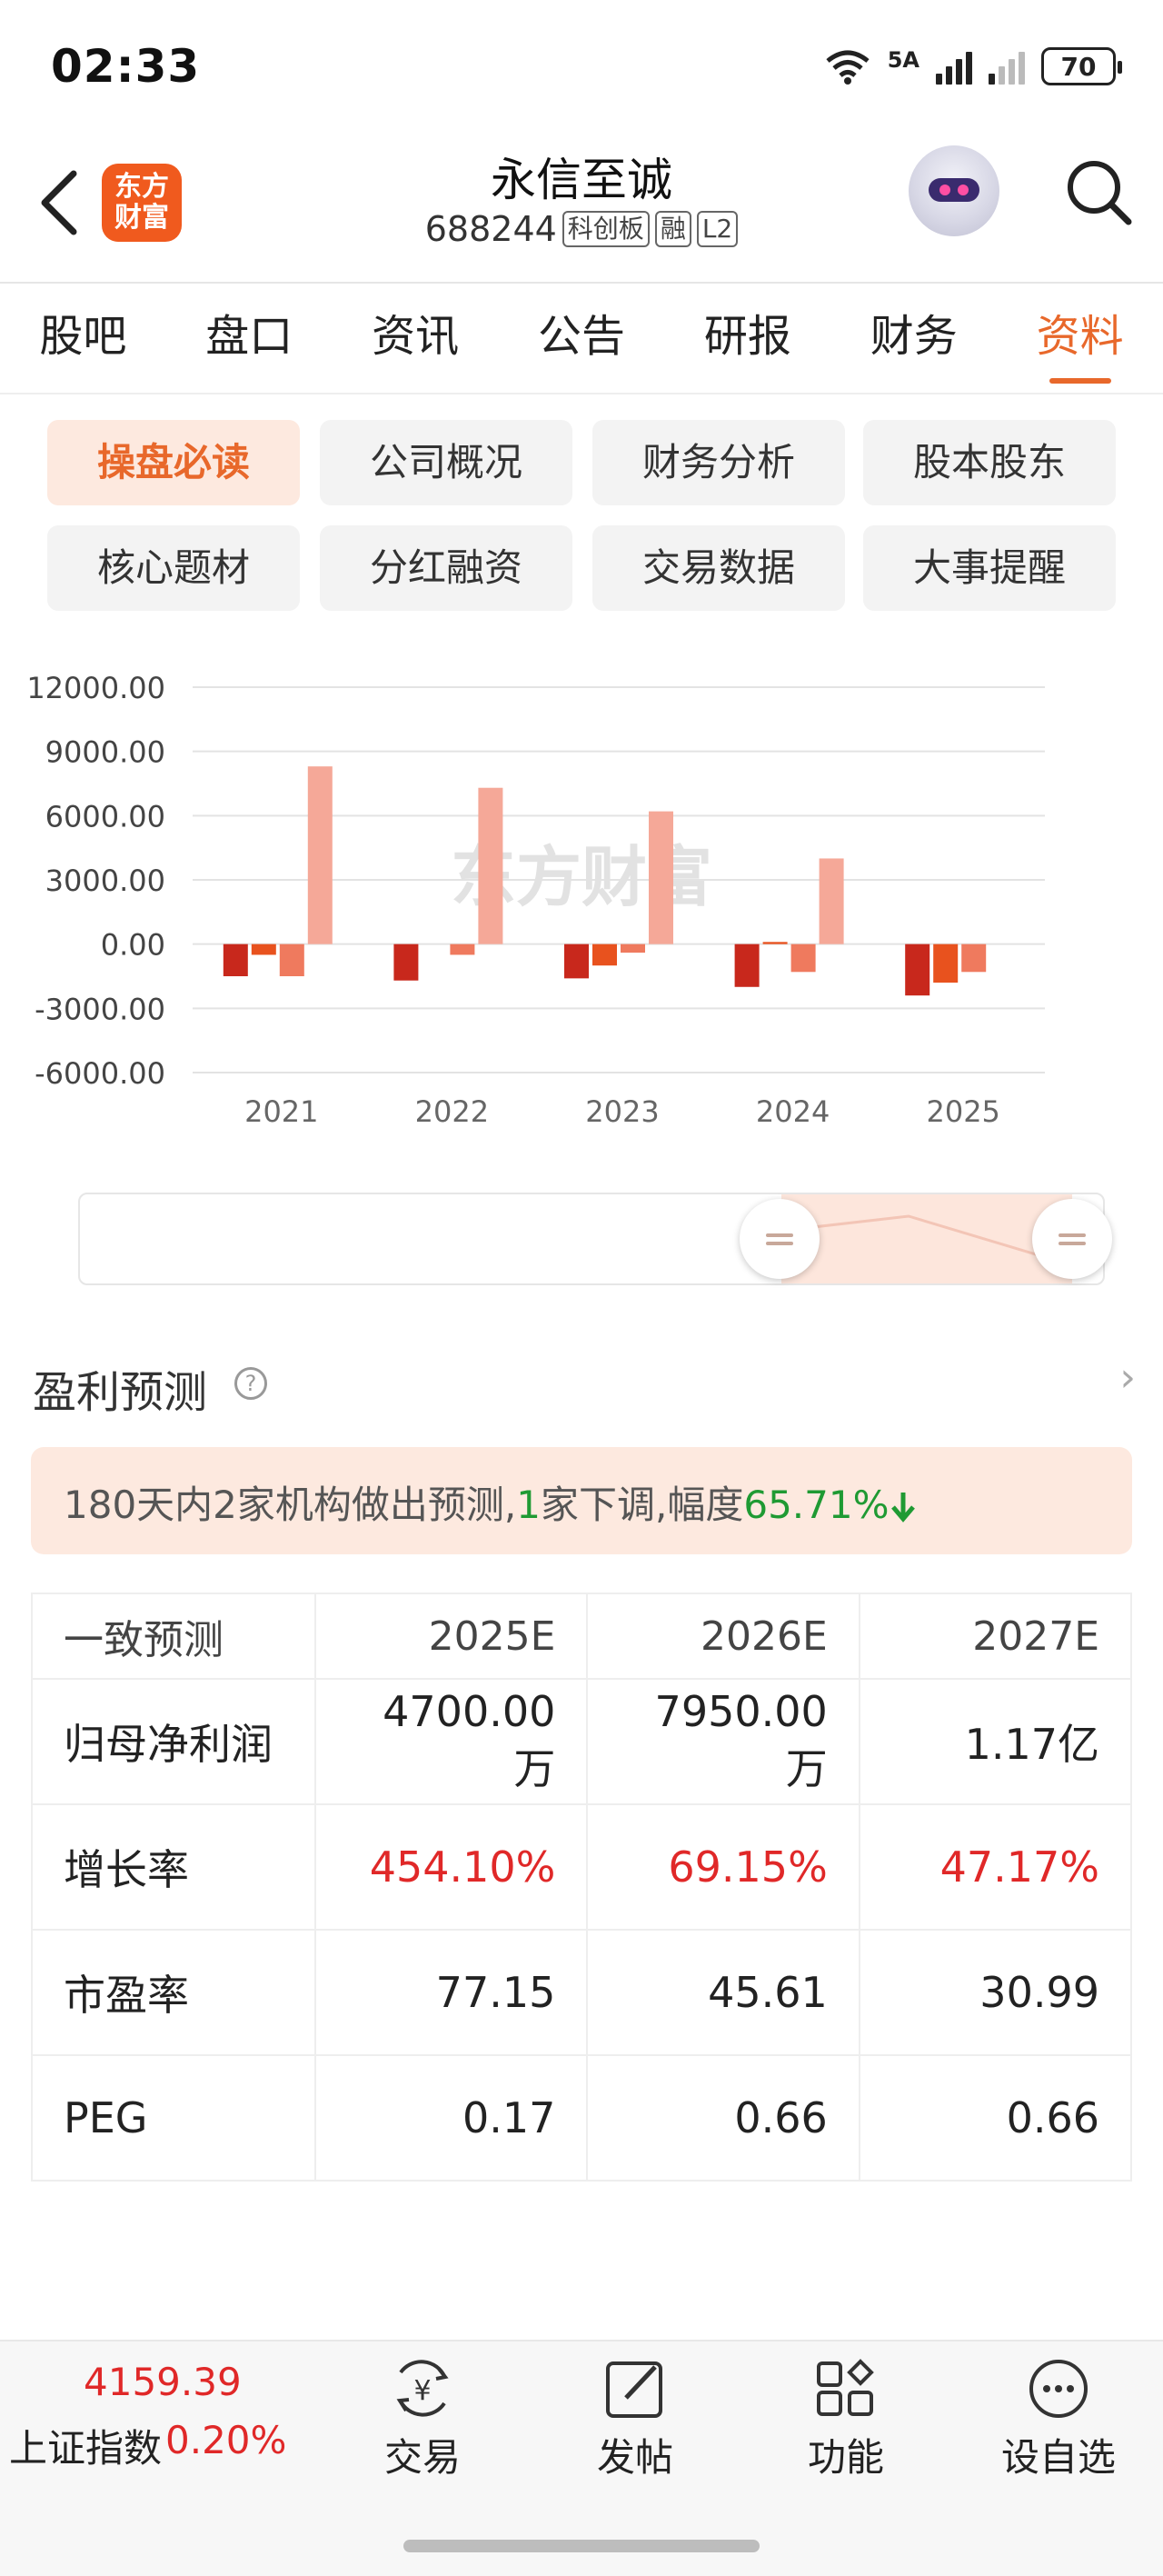  I want to click on subtab-company-overview: 公司概况, so click(446, 462).